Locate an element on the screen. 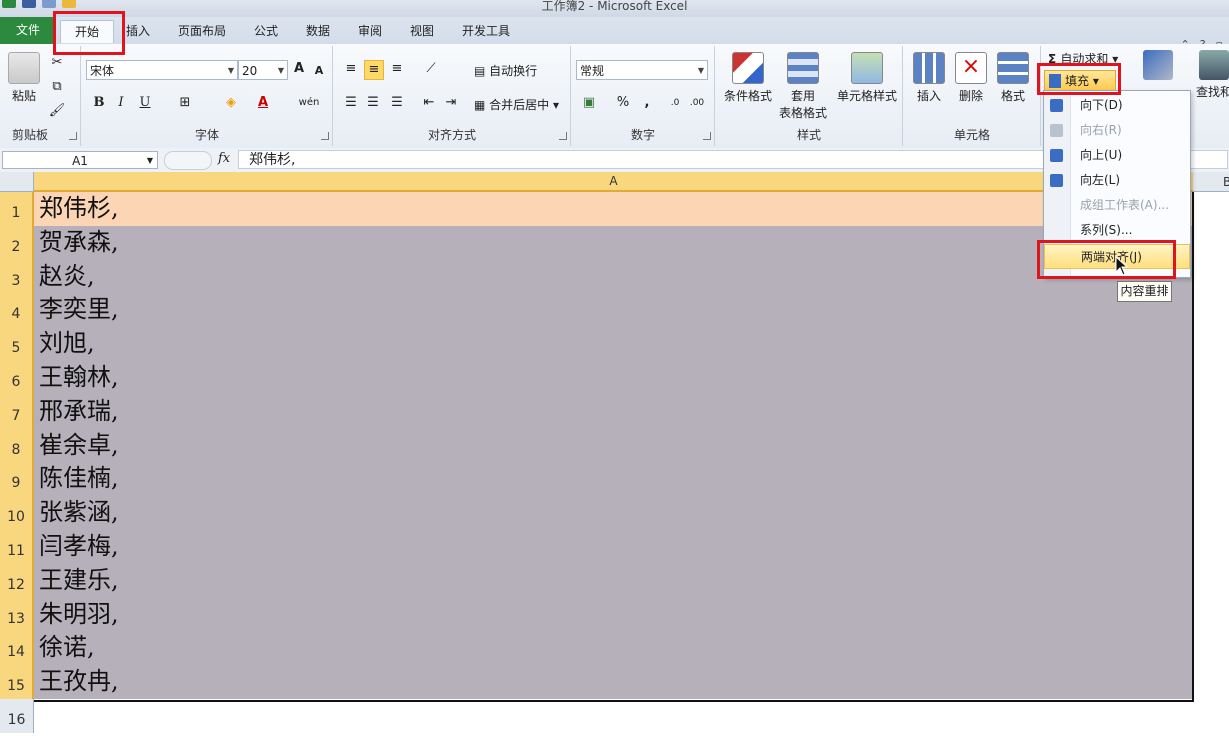 The image size is (1229, 743). orientation-icon: ⟋ is located at coordinates (431, 69).